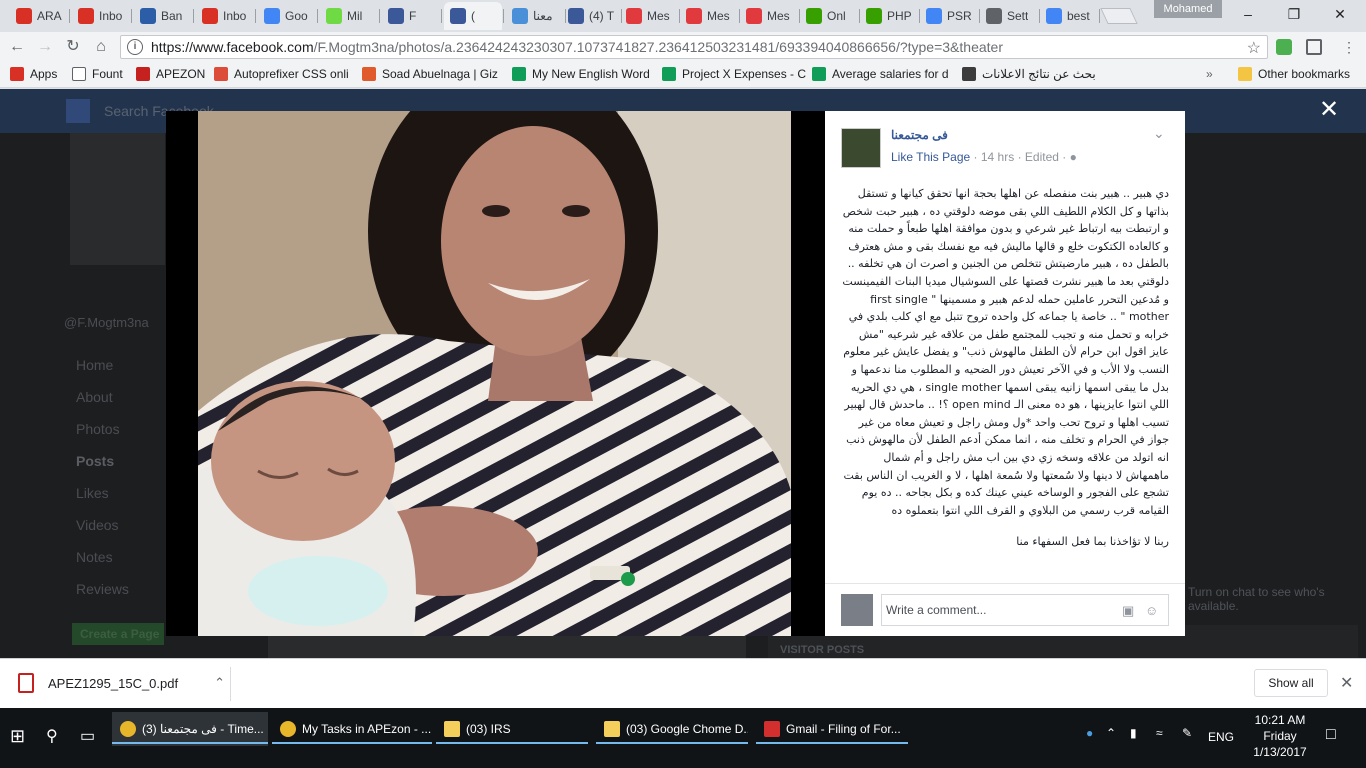  What do you see at coordinates (473, 16) in the screenshot?
I see `browser-tab: (` at bounding box center [473, 16].